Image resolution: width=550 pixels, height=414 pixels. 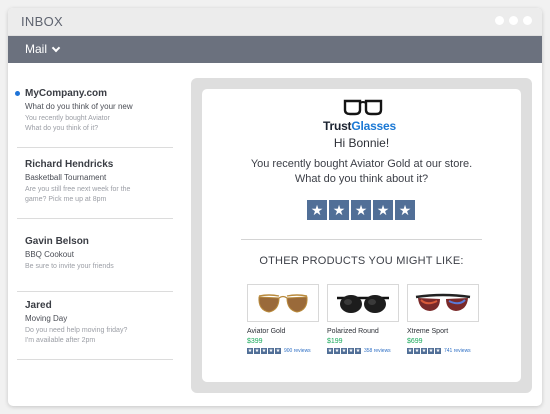 I want to click on aviator-sunglasses-icon, so click(x=283, y=303).